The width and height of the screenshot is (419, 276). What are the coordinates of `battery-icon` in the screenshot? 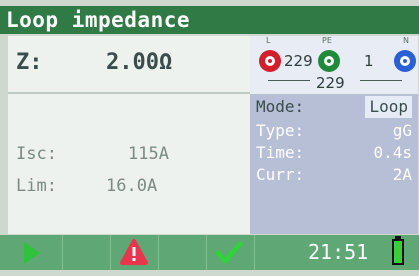 It's located at (398, 252).